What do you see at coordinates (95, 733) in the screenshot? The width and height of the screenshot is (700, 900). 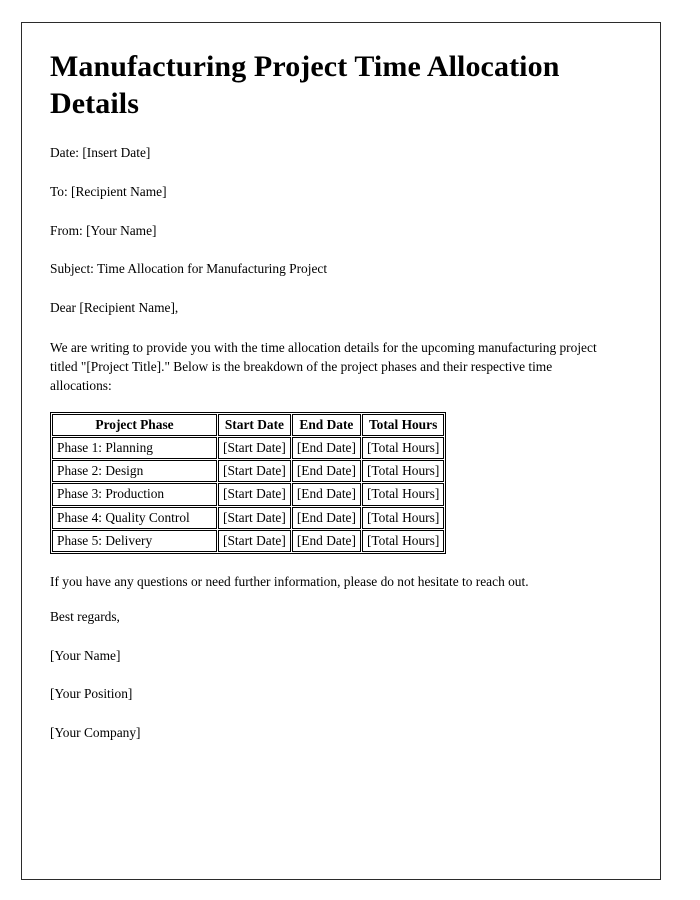 I see `signoff-company: [Your Company]` at bounding box center [95, 733].